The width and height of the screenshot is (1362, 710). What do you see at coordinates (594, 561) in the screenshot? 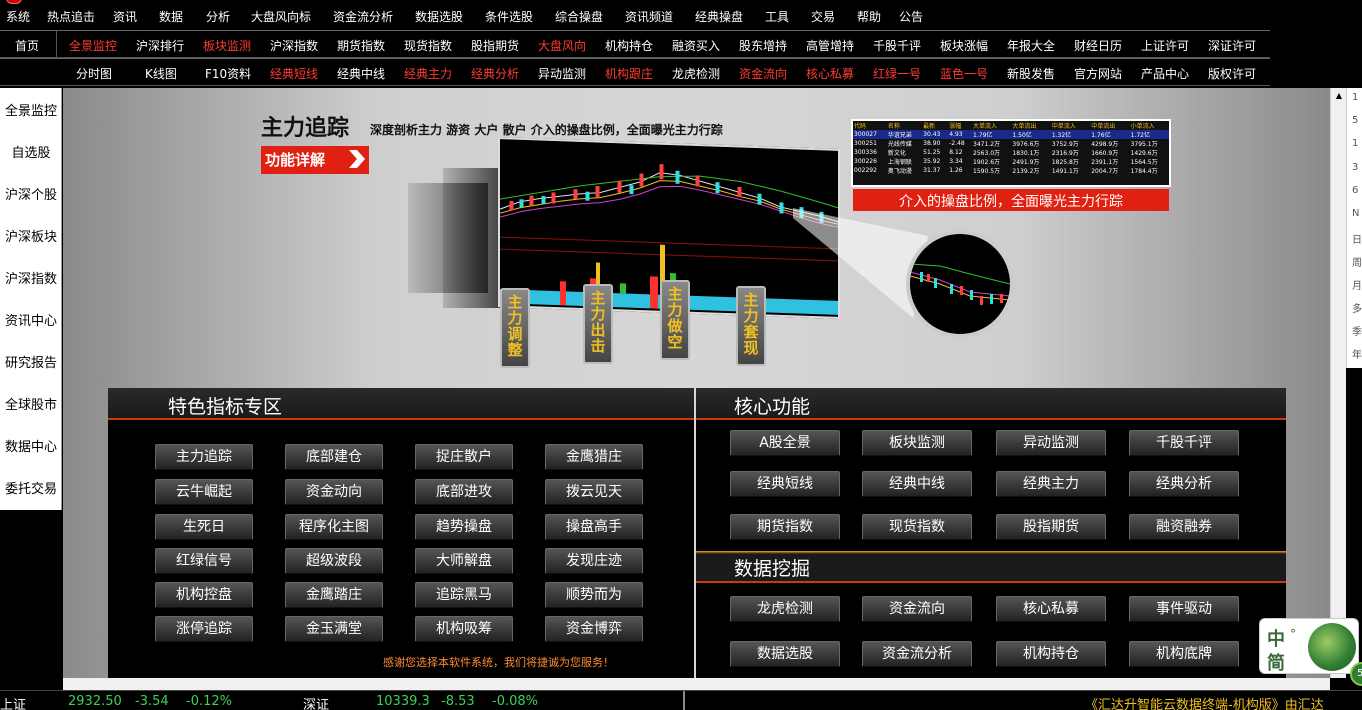
I see `indicator-button: 发现庄迹` at bounding box center [594, 561].